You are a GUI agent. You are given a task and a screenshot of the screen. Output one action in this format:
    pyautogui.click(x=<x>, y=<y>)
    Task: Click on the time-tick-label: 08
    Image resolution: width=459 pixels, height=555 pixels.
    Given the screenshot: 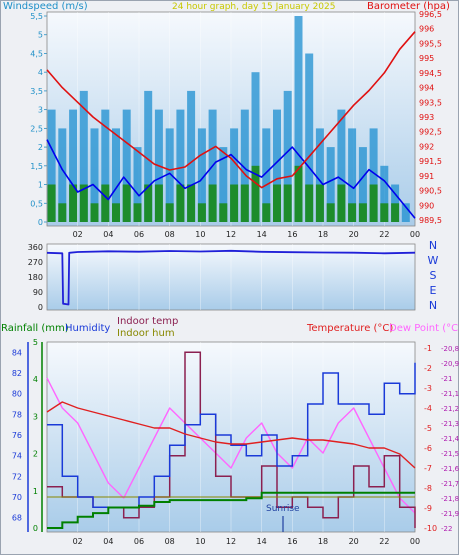 What is the action you would take?
    pyautogui.click(x=170, y=234)
    